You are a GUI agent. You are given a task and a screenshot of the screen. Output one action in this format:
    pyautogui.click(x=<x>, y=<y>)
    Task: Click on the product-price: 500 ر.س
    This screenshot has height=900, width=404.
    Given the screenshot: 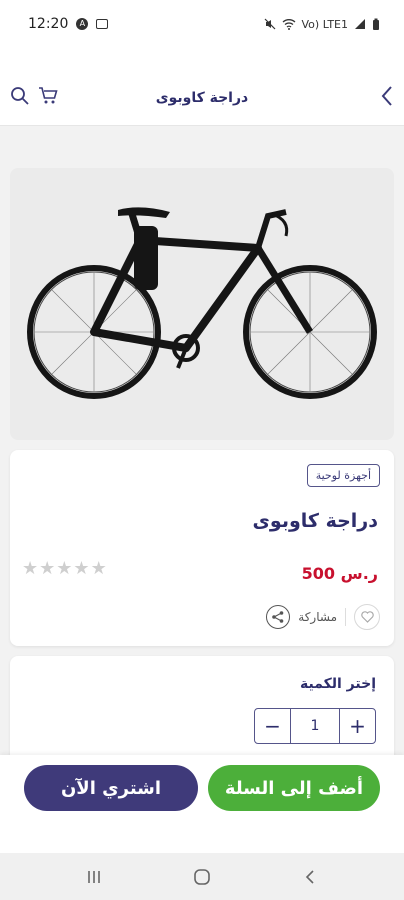 What is the action you would take?
    pyautogui.click(x=339, y=573)
    